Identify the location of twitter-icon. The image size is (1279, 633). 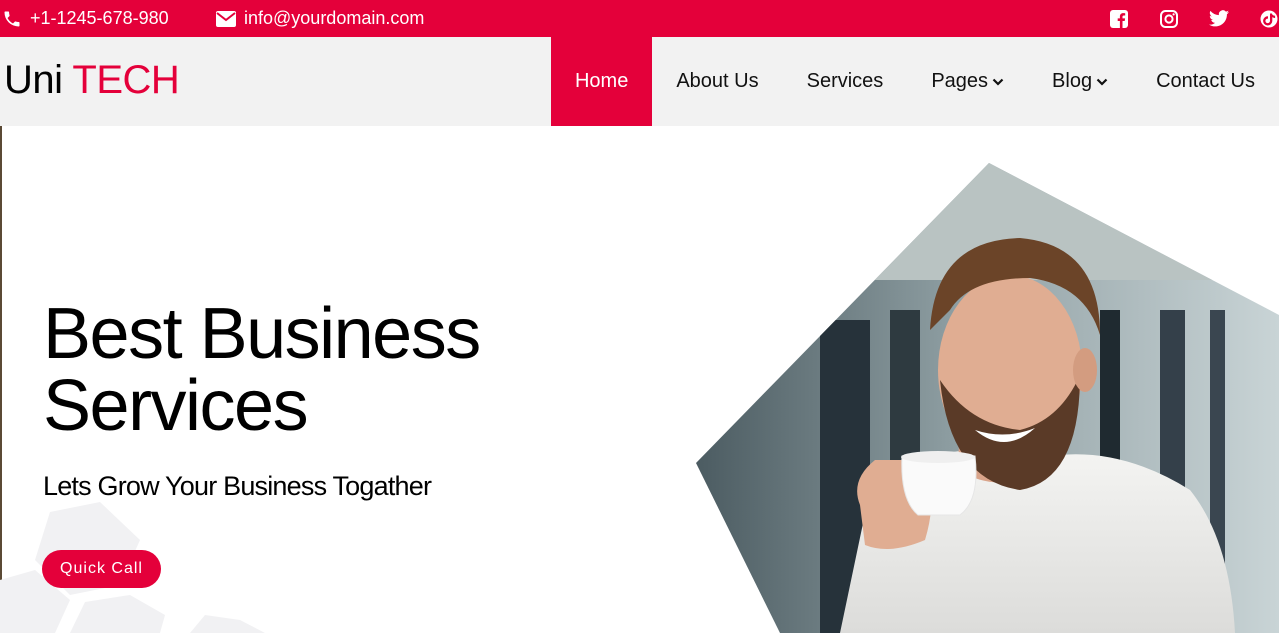
(1219, 19).